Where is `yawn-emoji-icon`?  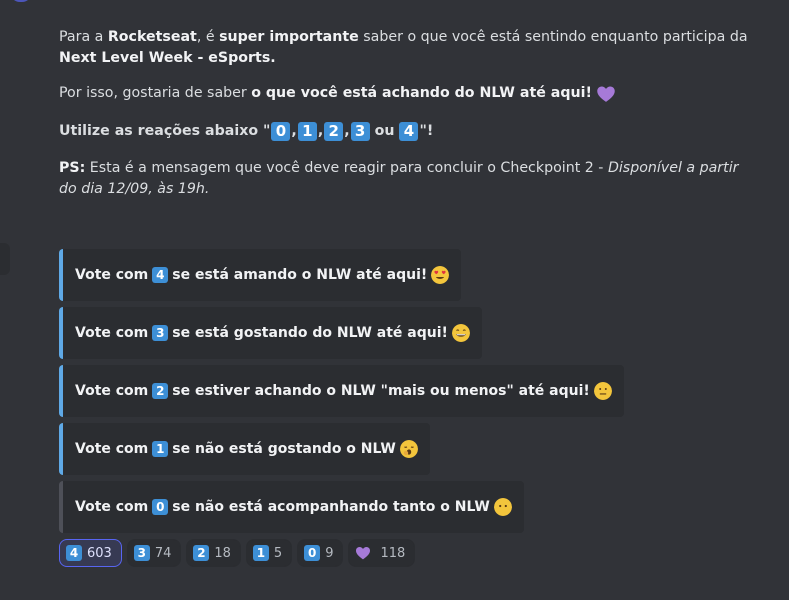
yawn-emoji-icon is located at coordinates (408, 449).